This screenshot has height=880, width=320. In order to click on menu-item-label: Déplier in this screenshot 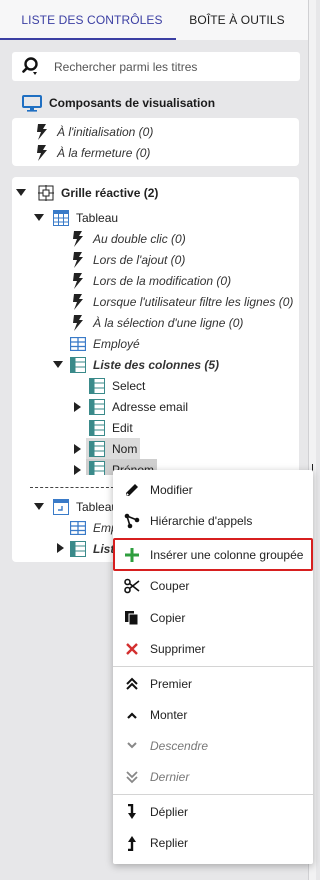, I will do `click(169, 812)`.